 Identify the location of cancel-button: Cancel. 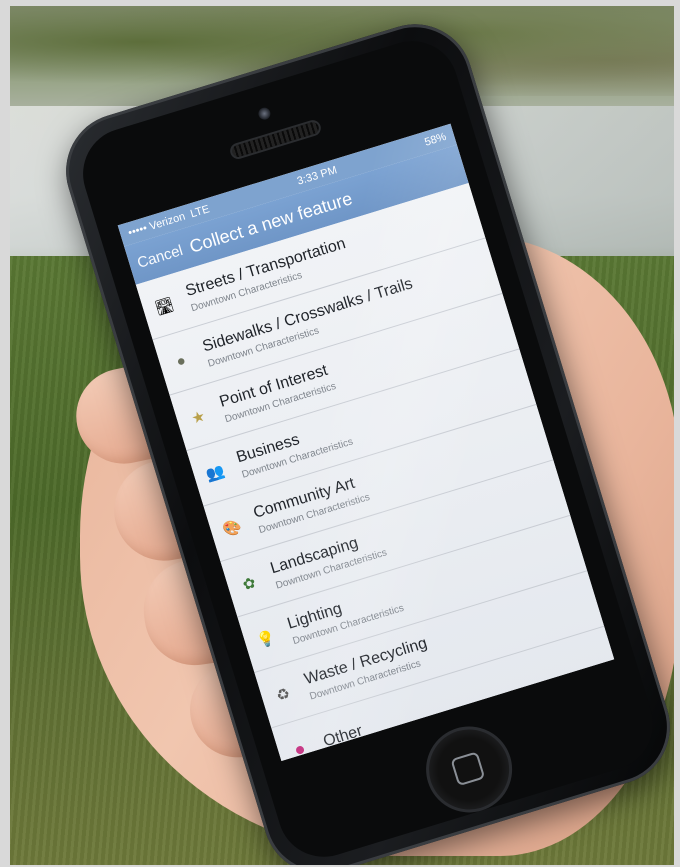
(160, 256).